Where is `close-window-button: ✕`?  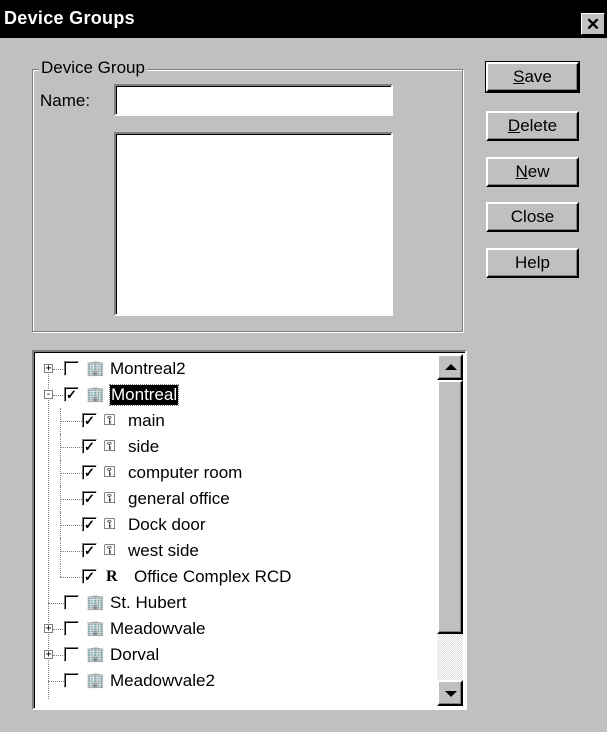 close-window-button: ✕ is located at coordinates (593, 24).